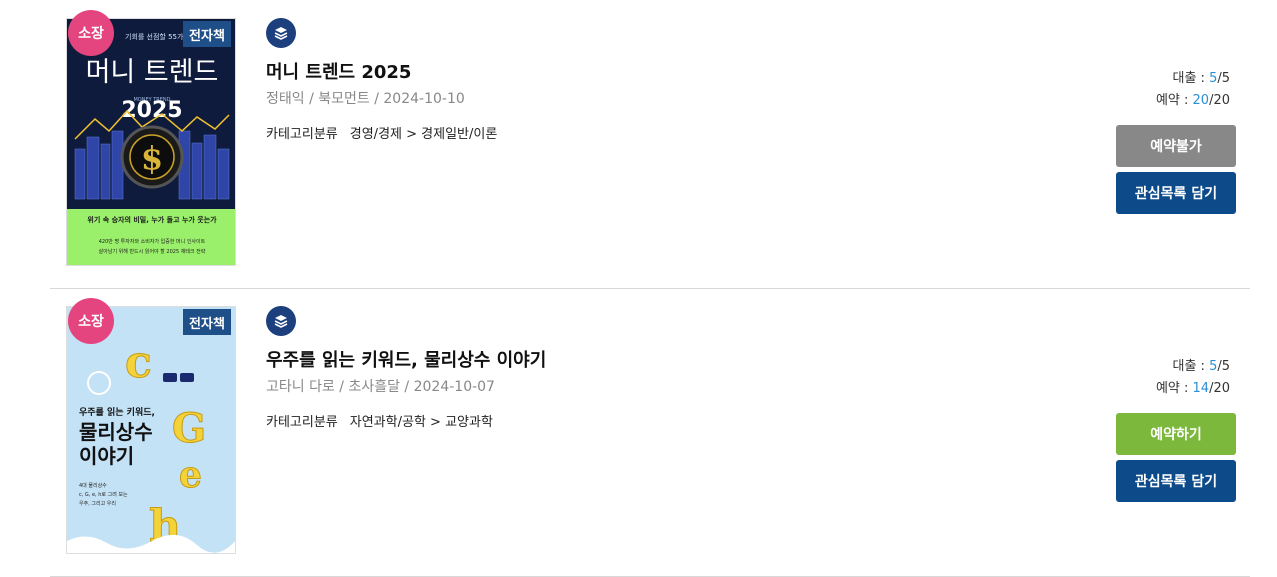 Image resolution: width=1277 pixels, height=577 pixels. I want to click on cover-letter-e: e, so click(190, 475).